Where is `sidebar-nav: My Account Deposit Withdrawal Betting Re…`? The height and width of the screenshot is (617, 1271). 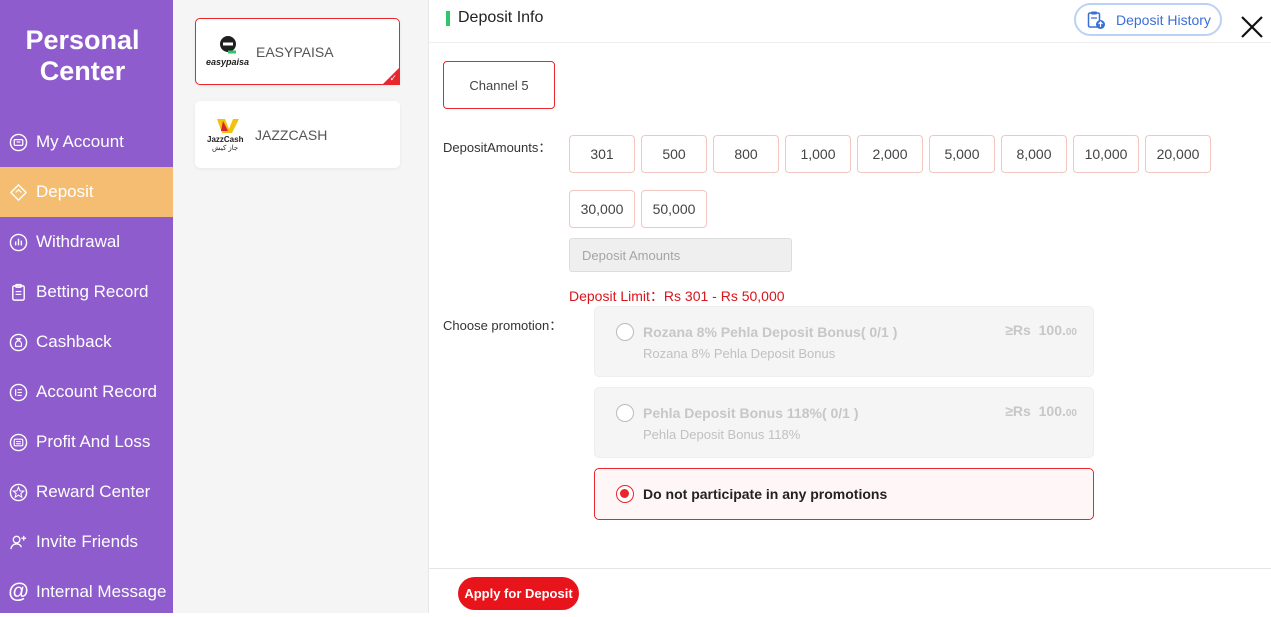
sidebar-nav: My Account Deposit Withdrawal Betting Re… is located at coordinates (86, 367).